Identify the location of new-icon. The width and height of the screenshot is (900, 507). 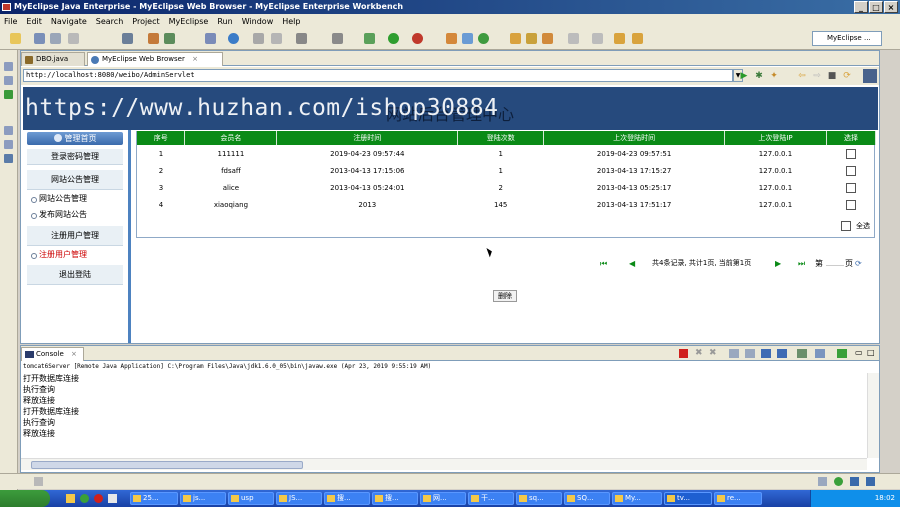
(15, 38).